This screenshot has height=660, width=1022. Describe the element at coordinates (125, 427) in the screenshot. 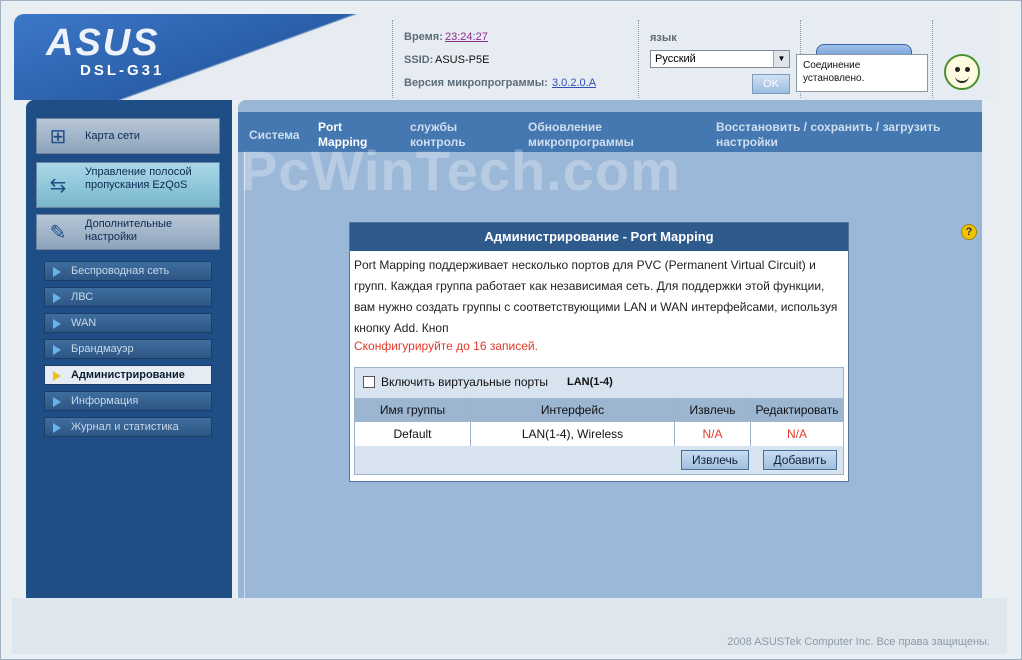

I see `sidebar-item-label: Журнал и статистика` at that location.